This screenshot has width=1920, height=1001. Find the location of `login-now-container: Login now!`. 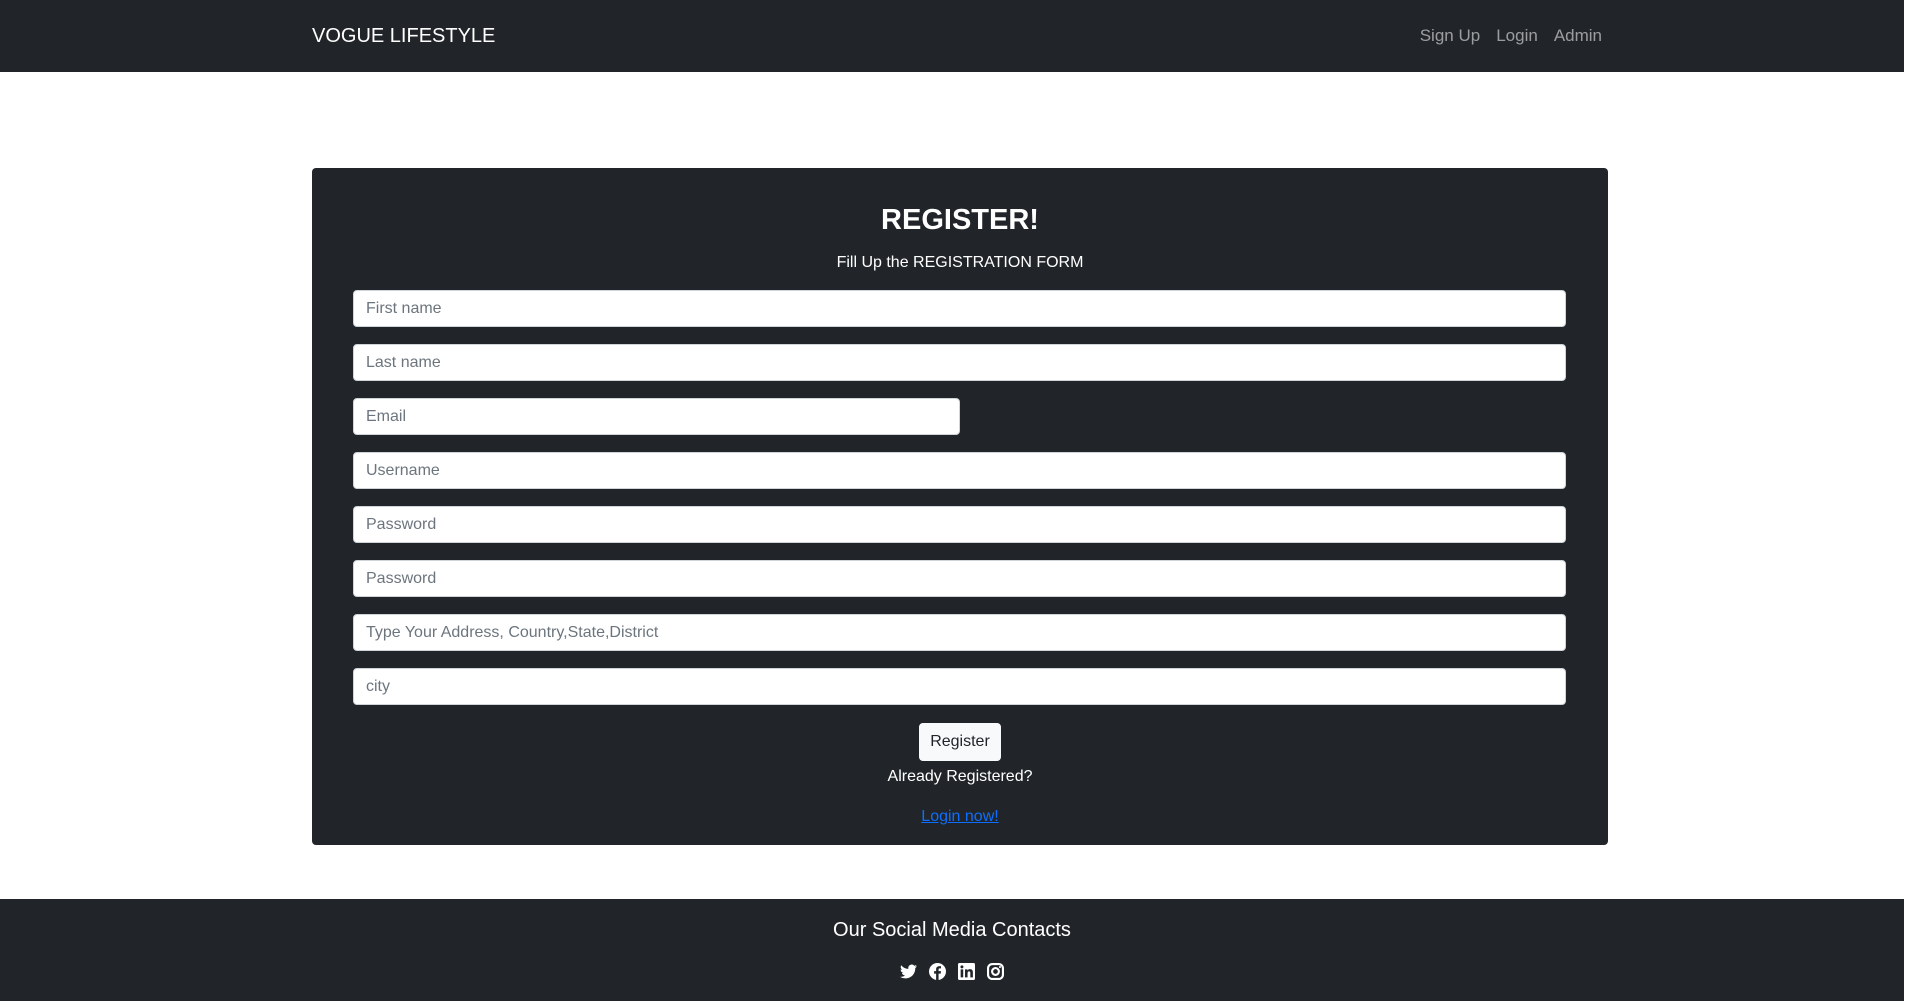

login-now-container: Login now! is located at coordinates (960, 817).